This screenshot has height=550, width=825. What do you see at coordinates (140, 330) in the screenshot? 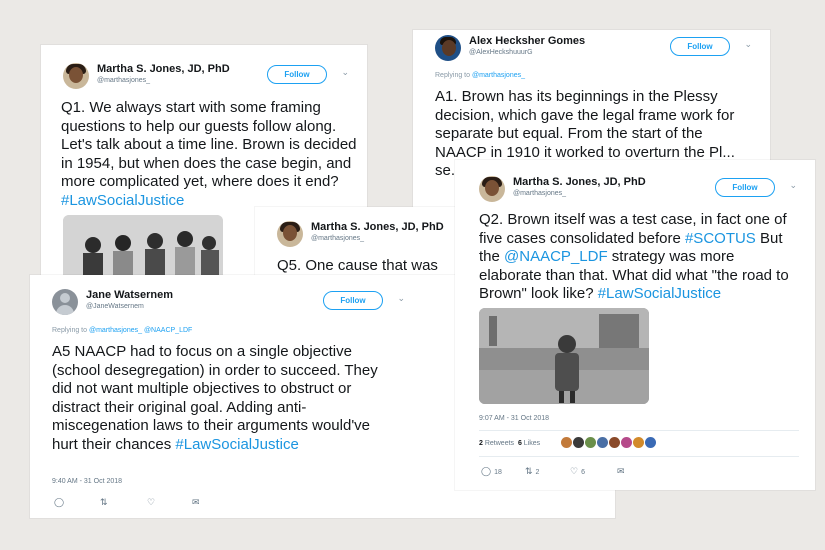
I see `reply-mention-link: @marthasjones_ @NAACP_LDF` at bounding box center [140, 330].